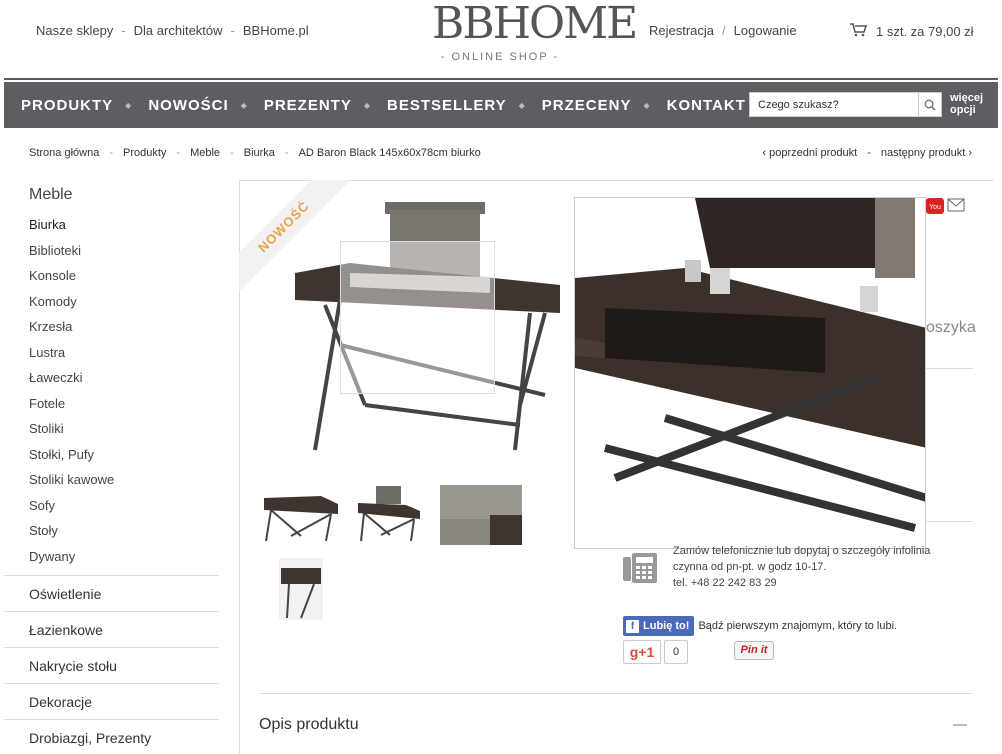 The width and height of the screenshot is (1002, 754). Describe the element at coordinates (823, 583) in the screenshot. I see `contact-phone: tel. +48 22 242 83 29` at that location.